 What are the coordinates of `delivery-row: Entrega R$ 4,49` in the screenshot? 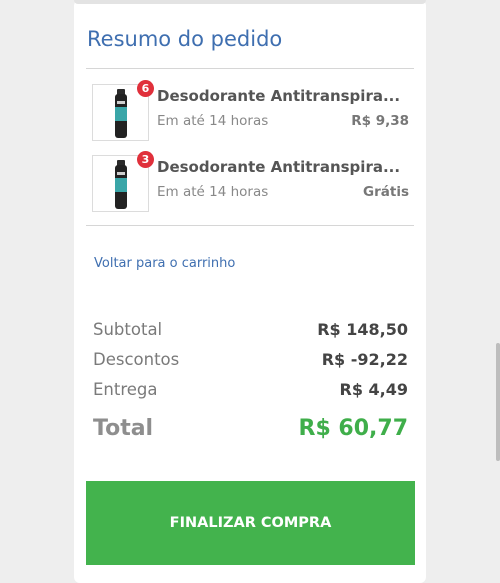 It's located at (250, 391).